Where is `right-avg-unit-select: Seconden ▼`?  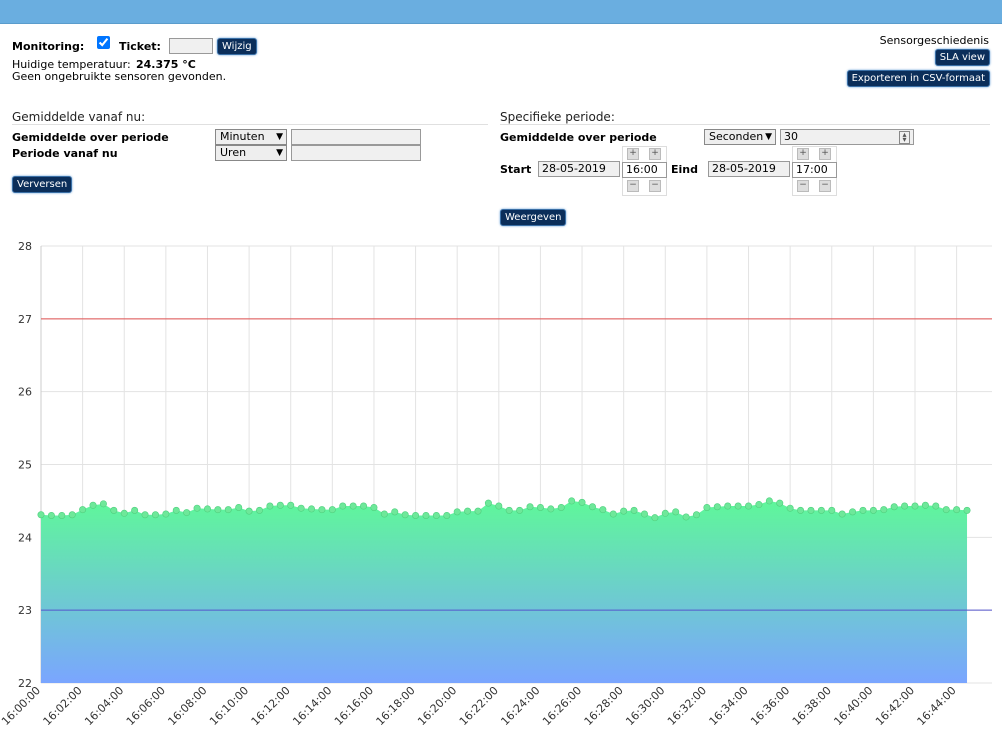 right-avg-unit-select: Seconden ▼ is located at coordinates (740, 137).